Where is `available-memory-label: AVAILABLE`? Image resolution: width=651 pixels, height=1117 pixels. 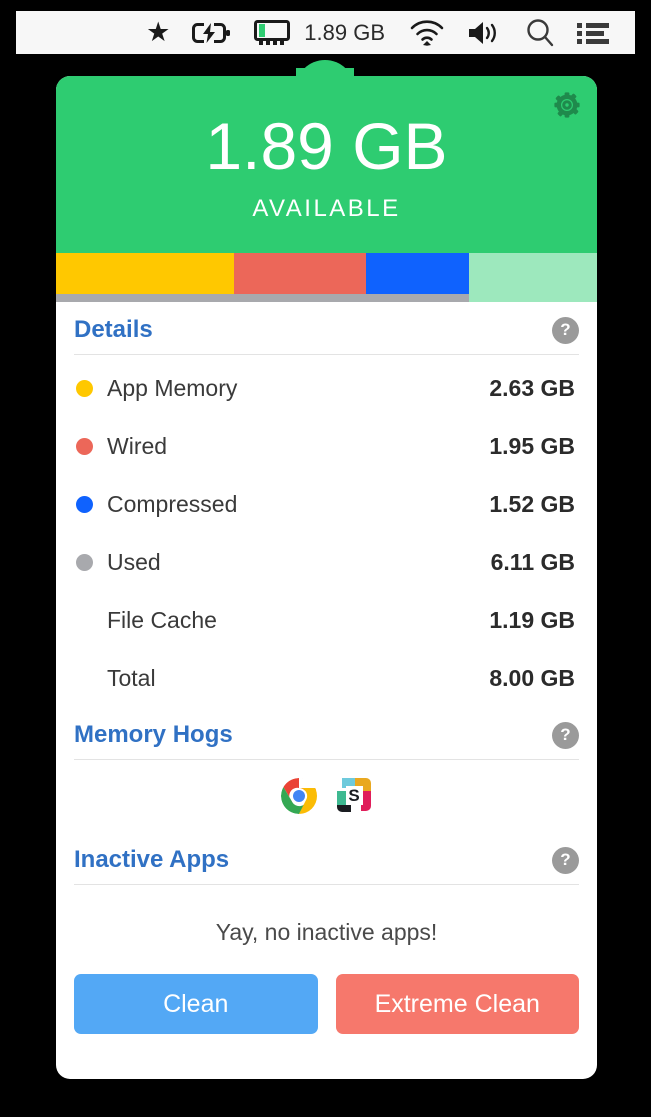
available-memory-label: AVAILABLE is located at coordinates (326, 208).